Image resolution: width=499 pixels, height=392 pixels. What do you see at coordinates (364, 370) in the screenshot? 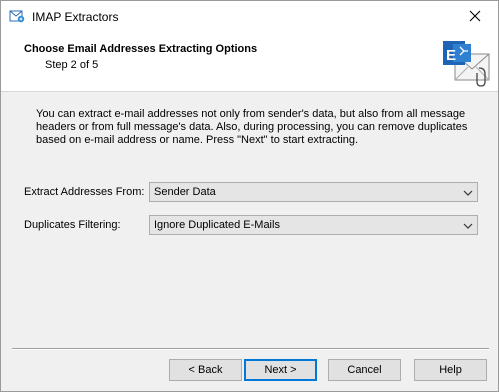
I see `cancel-button: Cancel` at bounding box center [364, 370].